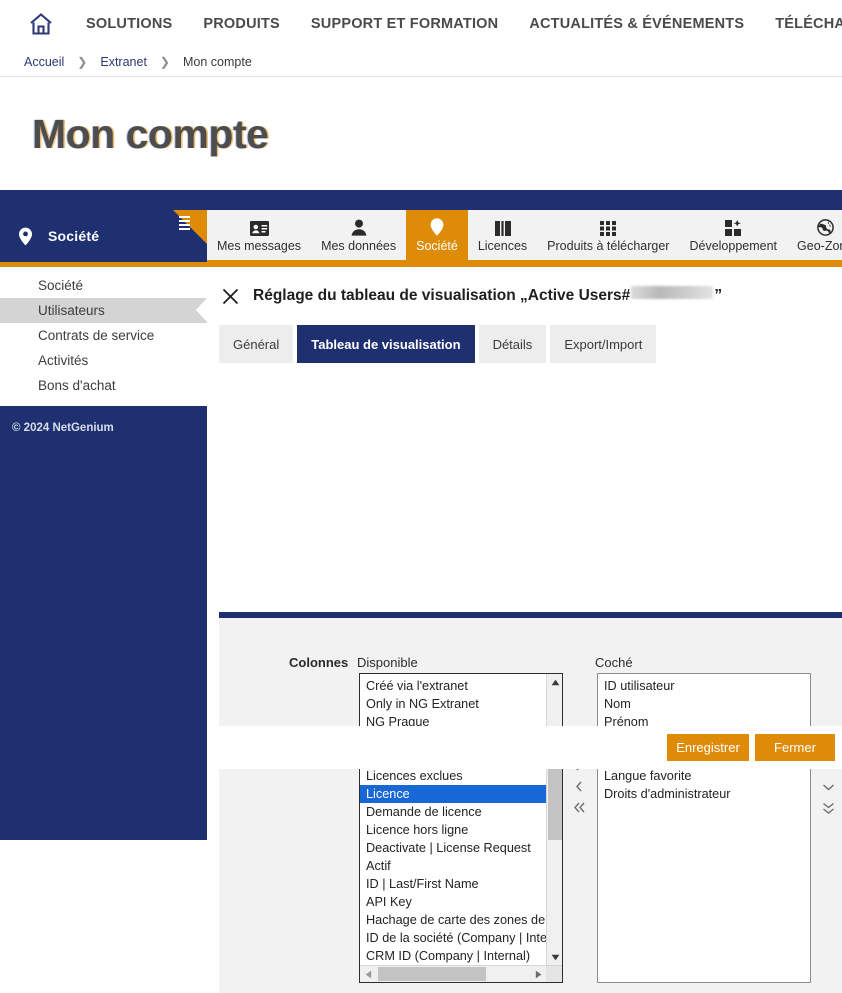 The height and width of the screenshot is (993, 842). Describe the element at coordinates (44, 62) in the screenshot. I see `breadcrumb-item-accueil: Accueil` at that location.